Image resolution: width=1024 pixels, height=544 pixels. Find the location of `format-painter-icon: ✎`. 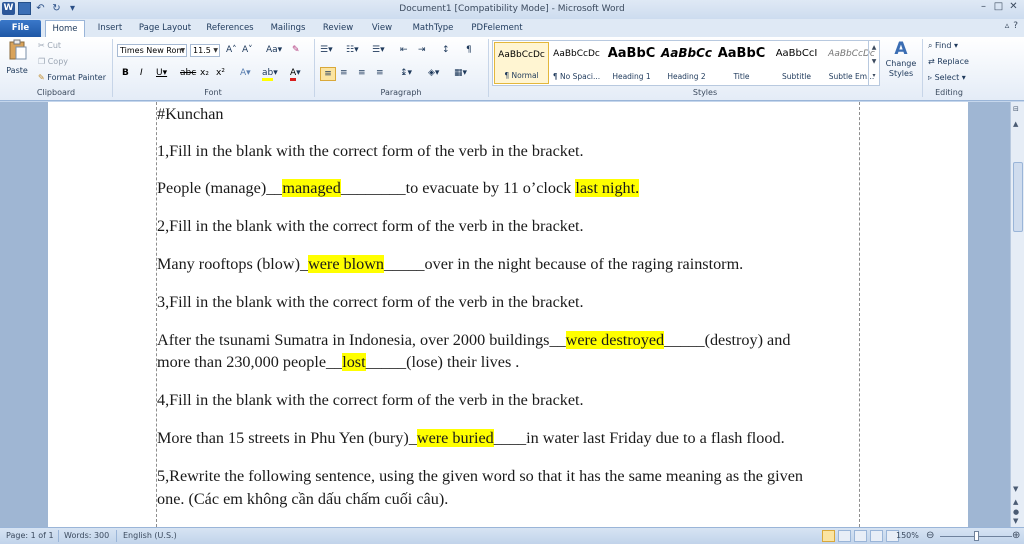

format-painter-icon: ✎ is located at coordinates (41, 77).